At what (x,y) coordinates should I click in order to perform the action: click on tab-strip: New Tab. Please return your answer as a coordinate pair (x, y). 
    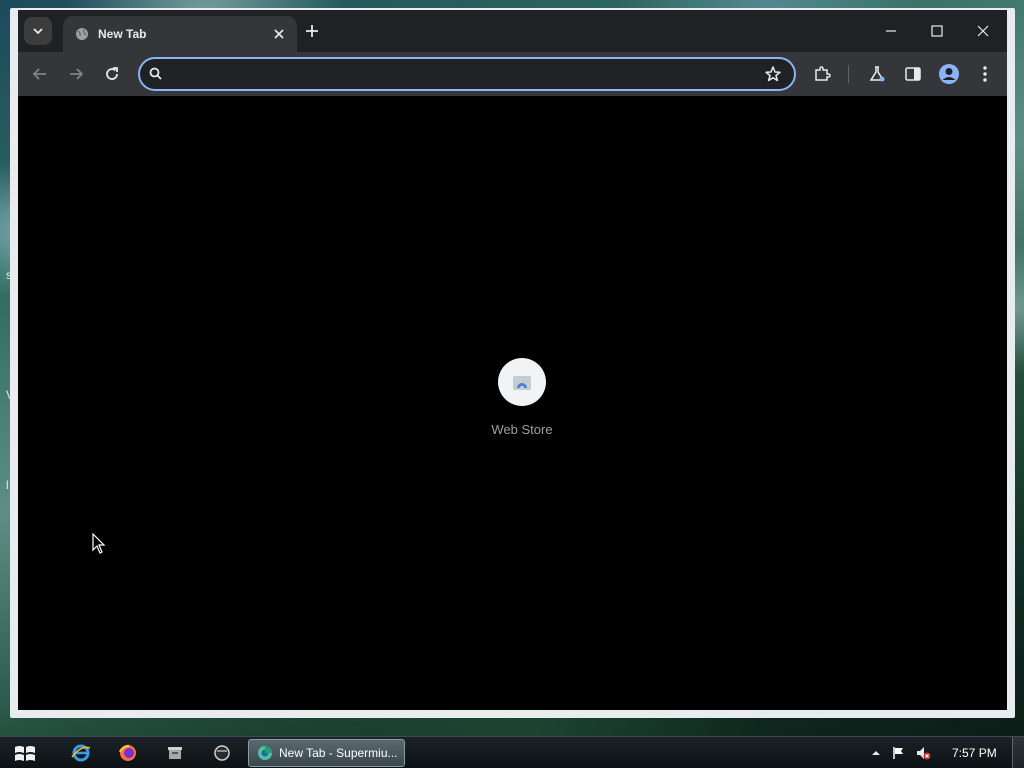
    Looking at the image, I should click on (512, 31).